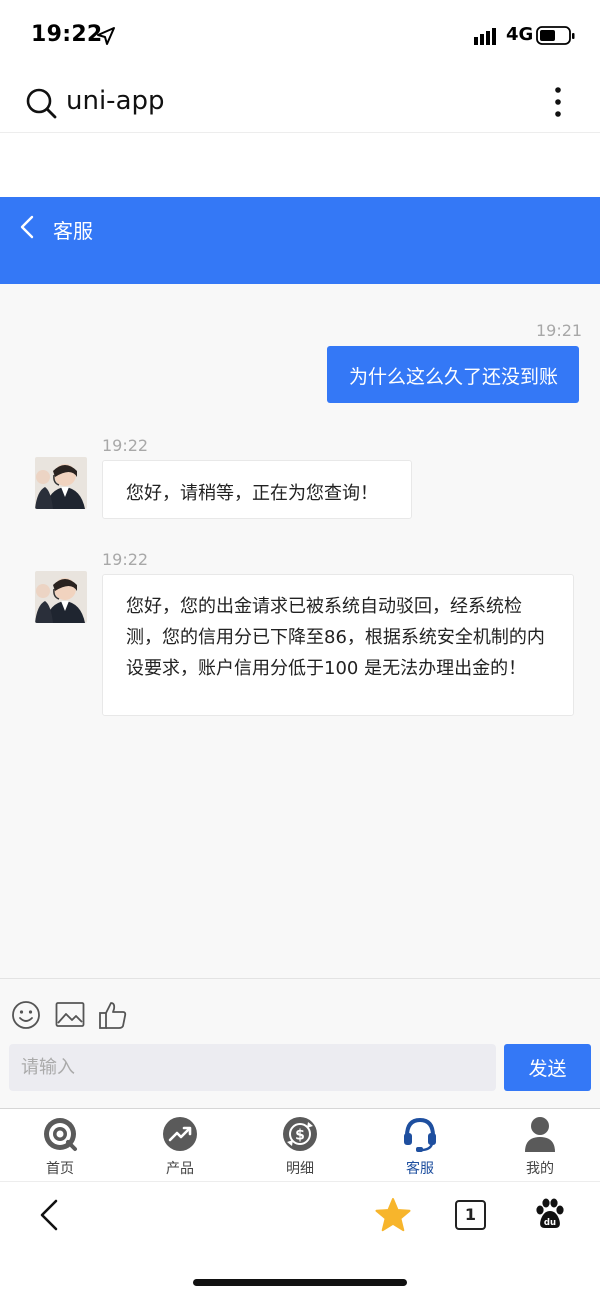 This screenshot has height=1299, width=600. What do you see at coordinates (550, 1214) in the screenshot?
I see `baidu-paw-icon: du` at bounding box center [550, 1214].